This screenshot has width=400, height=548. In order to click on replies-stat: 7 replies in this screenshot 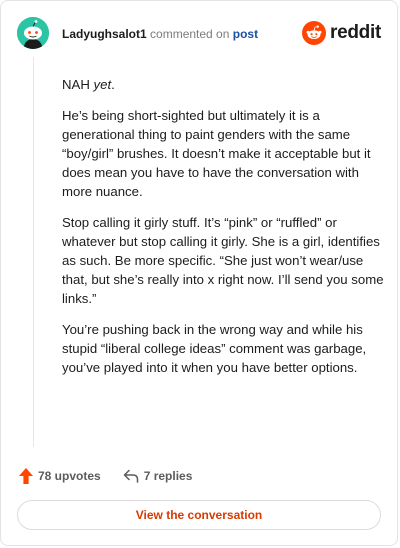, I will do `click(158, 476)`.